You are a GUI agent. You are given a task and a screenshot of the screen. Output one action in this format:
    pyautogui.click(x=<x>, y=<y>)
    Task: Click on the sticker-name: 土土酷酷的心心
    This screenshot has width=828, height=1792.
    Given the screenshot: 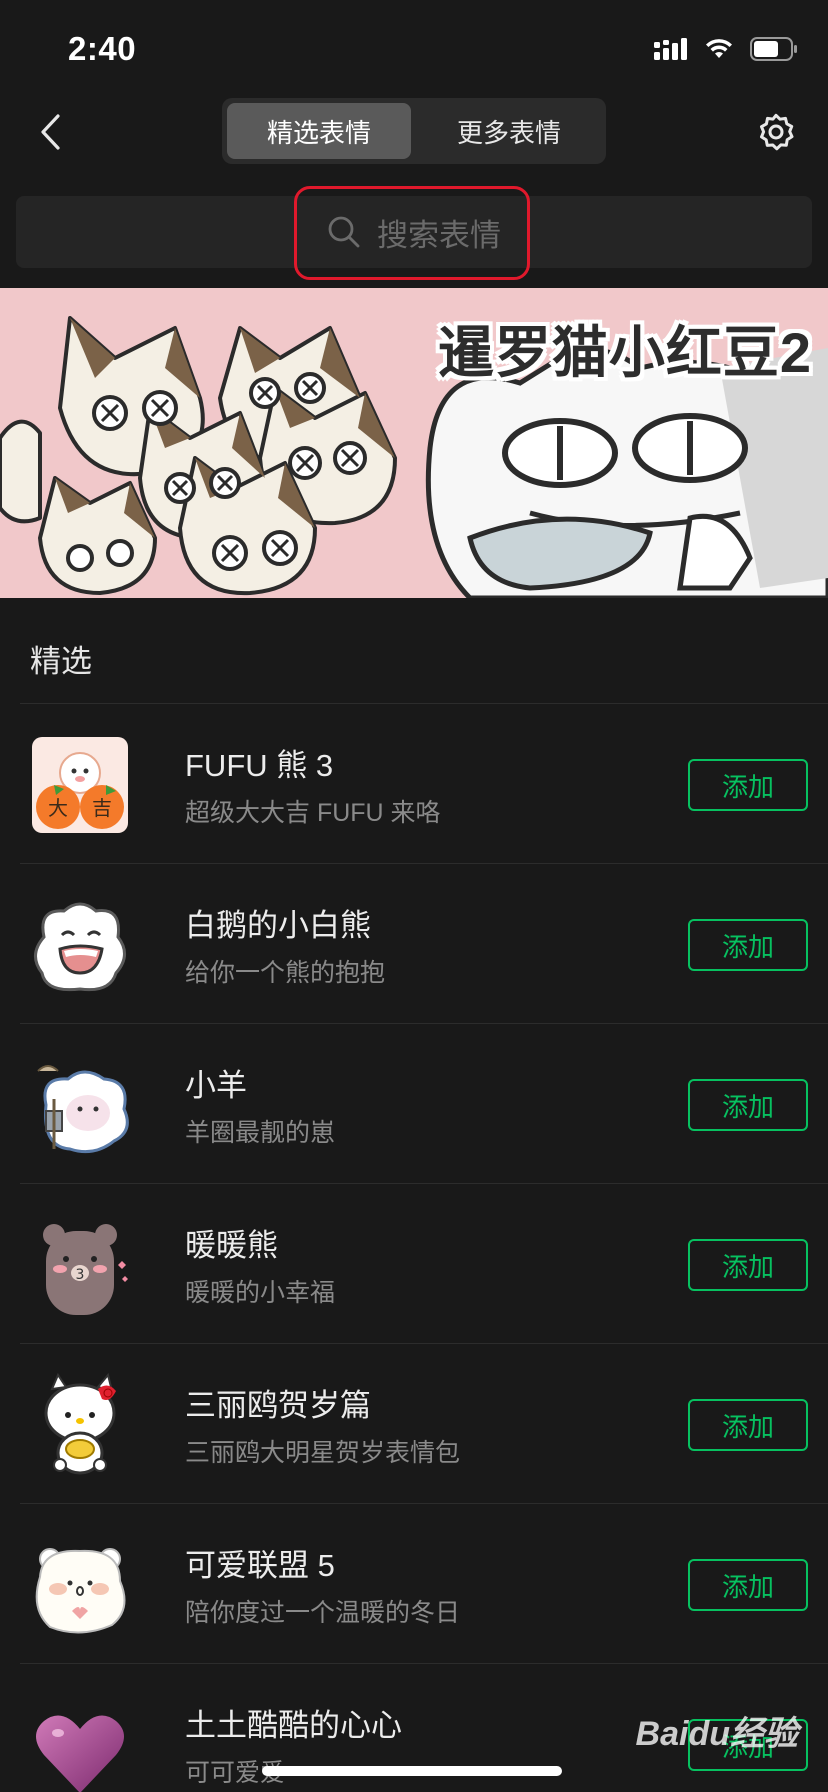 What is the action you would take?
    pyautogui.click(x=293, y=1725)
    